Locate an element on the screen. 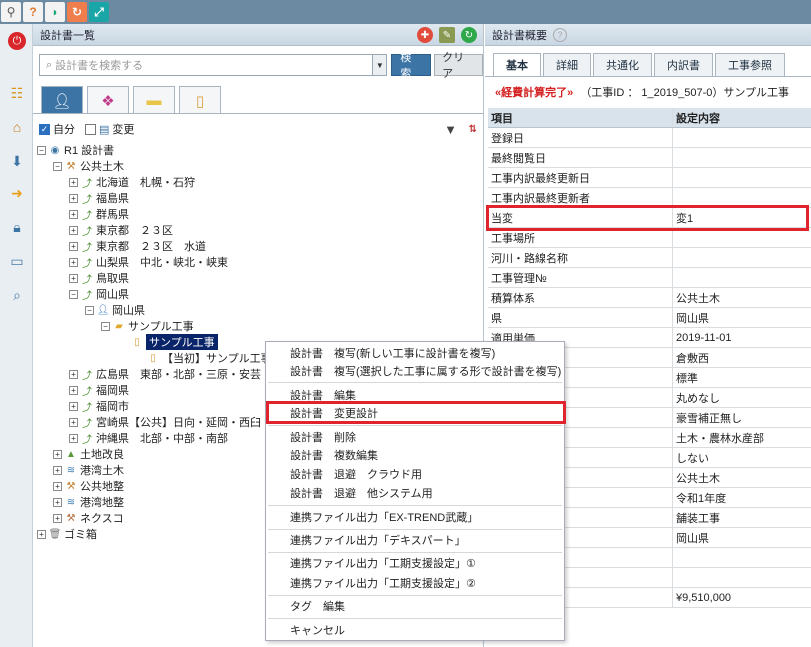  tree-view-icon: ☷ is located at coordinates (17, 93).